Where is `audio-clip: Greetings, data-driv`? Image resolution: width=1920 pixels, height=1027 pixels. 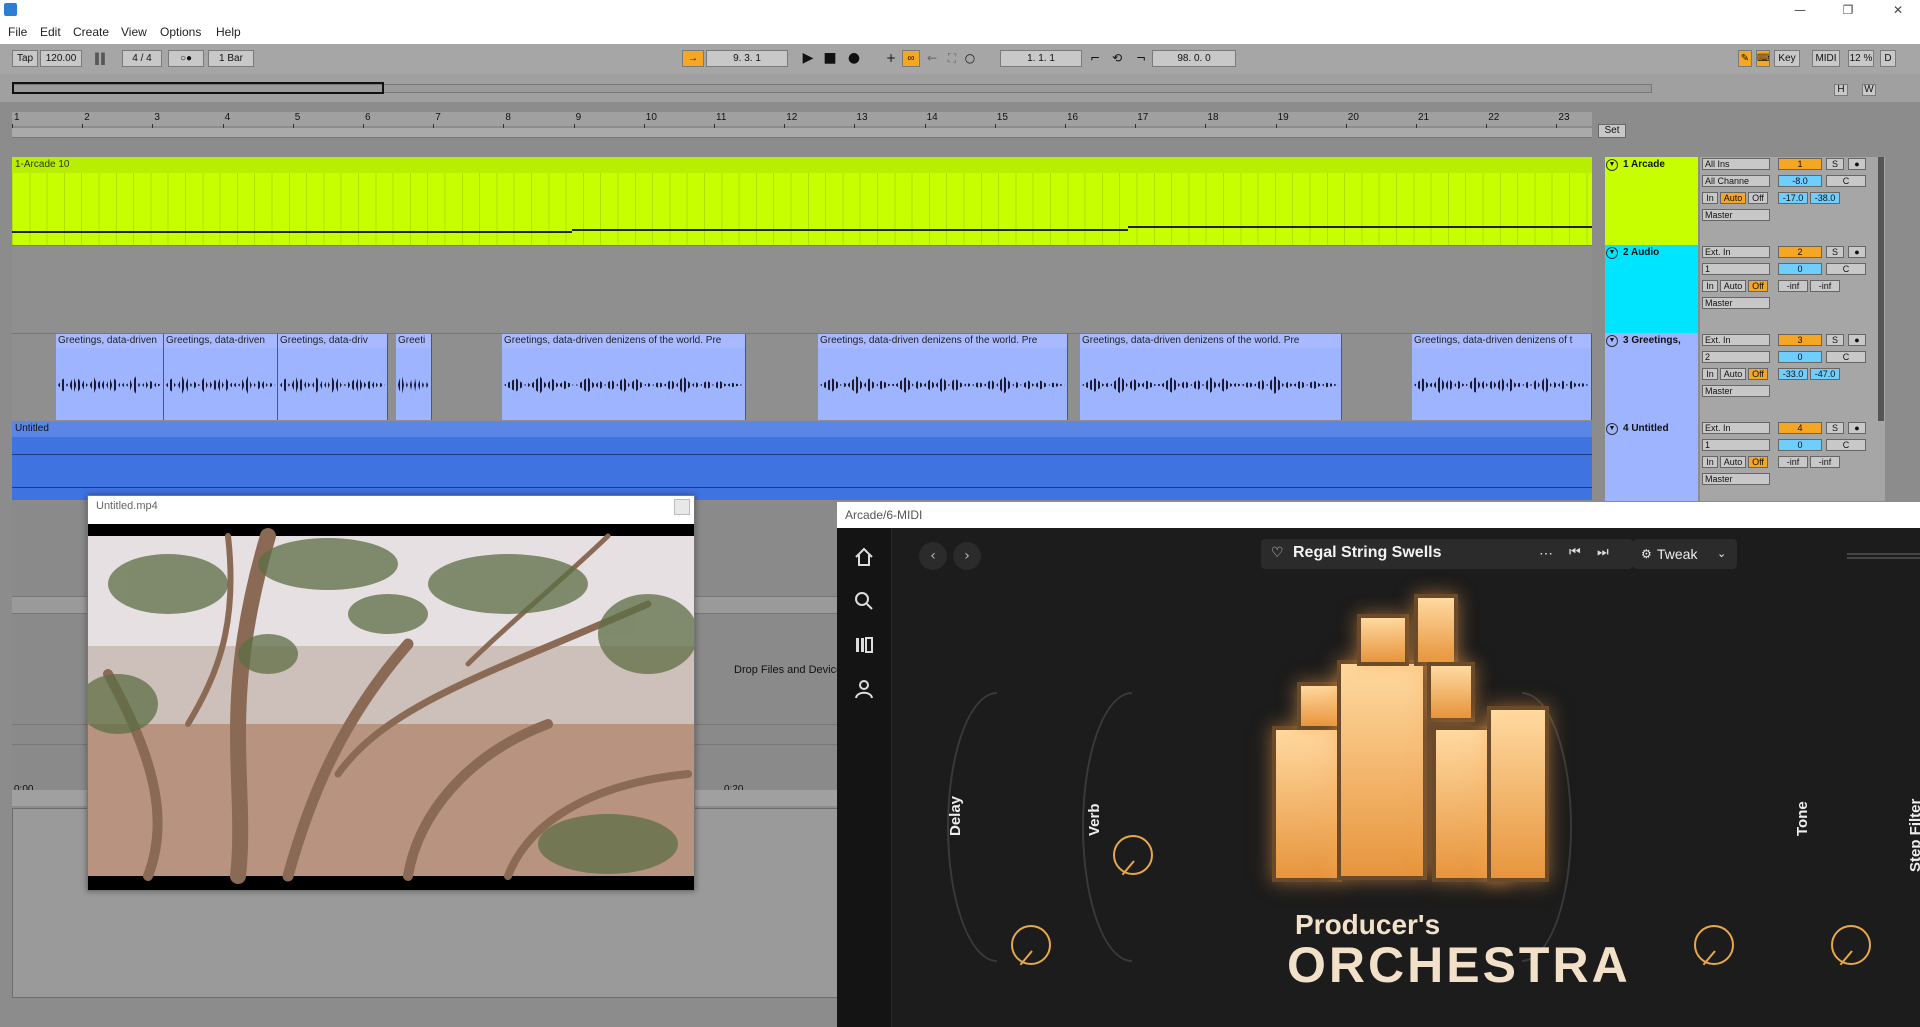
audio-clip: Greetings, data-driv is located at coordinates (333, 377).